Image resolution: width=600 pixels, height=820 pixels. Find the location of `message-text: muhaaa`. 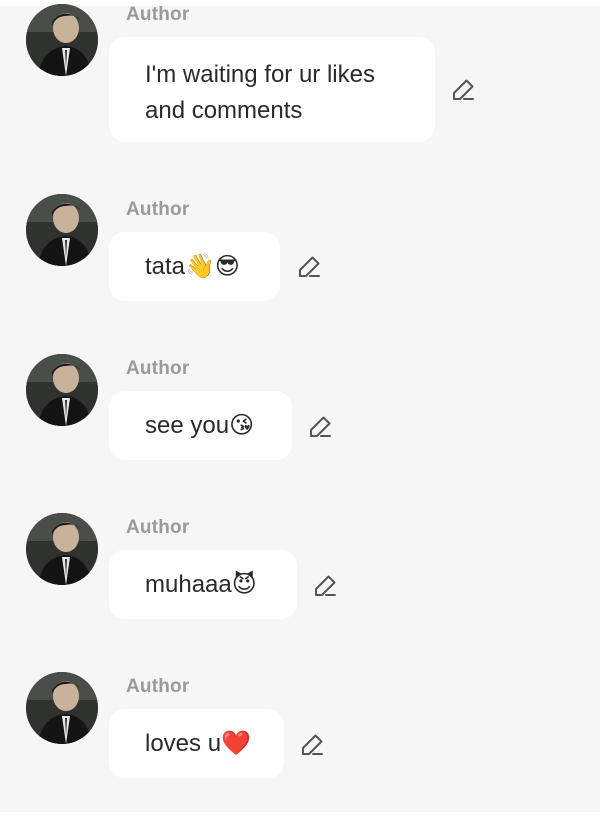

message-text: muhaaa is located at coordinates (188, 584).